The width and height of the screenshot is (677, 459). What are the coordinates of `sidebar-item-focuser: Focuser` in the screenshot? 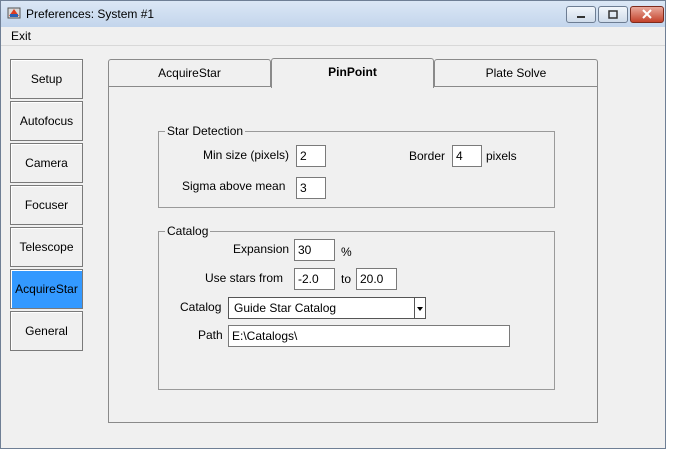 It's located at (46, 205).